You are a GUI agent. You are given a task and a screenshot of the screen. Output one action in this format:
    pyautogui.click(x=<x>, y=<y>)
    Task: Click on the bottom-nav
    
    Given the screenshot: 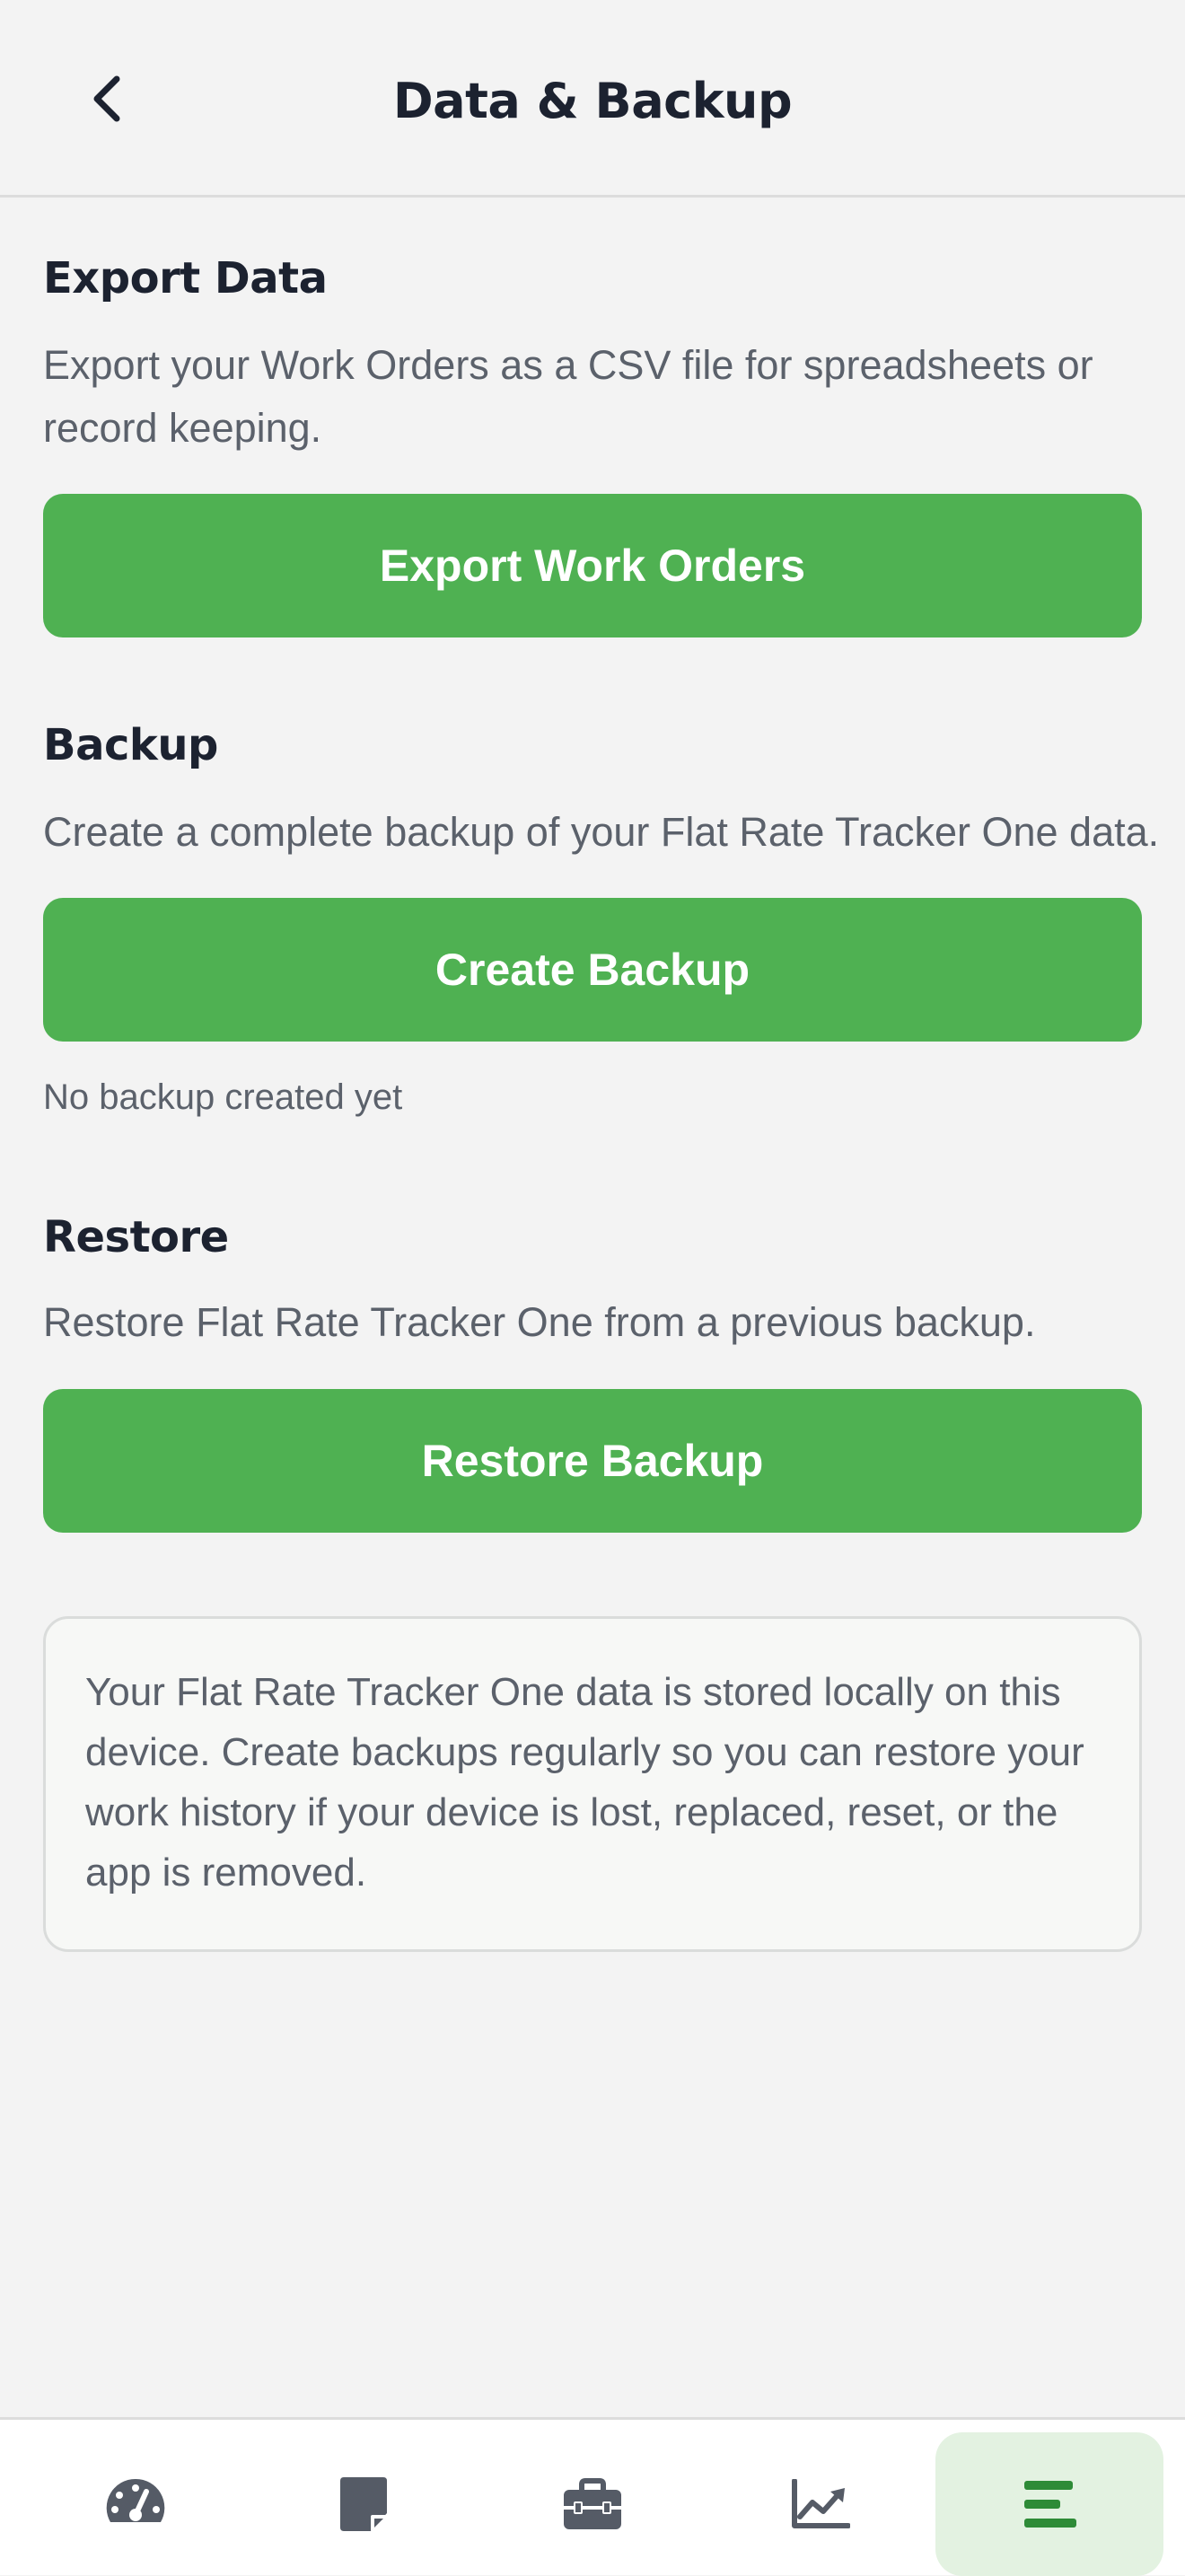 What is the action you would take?
    pyautogui.click(x=592, y=2496)
    